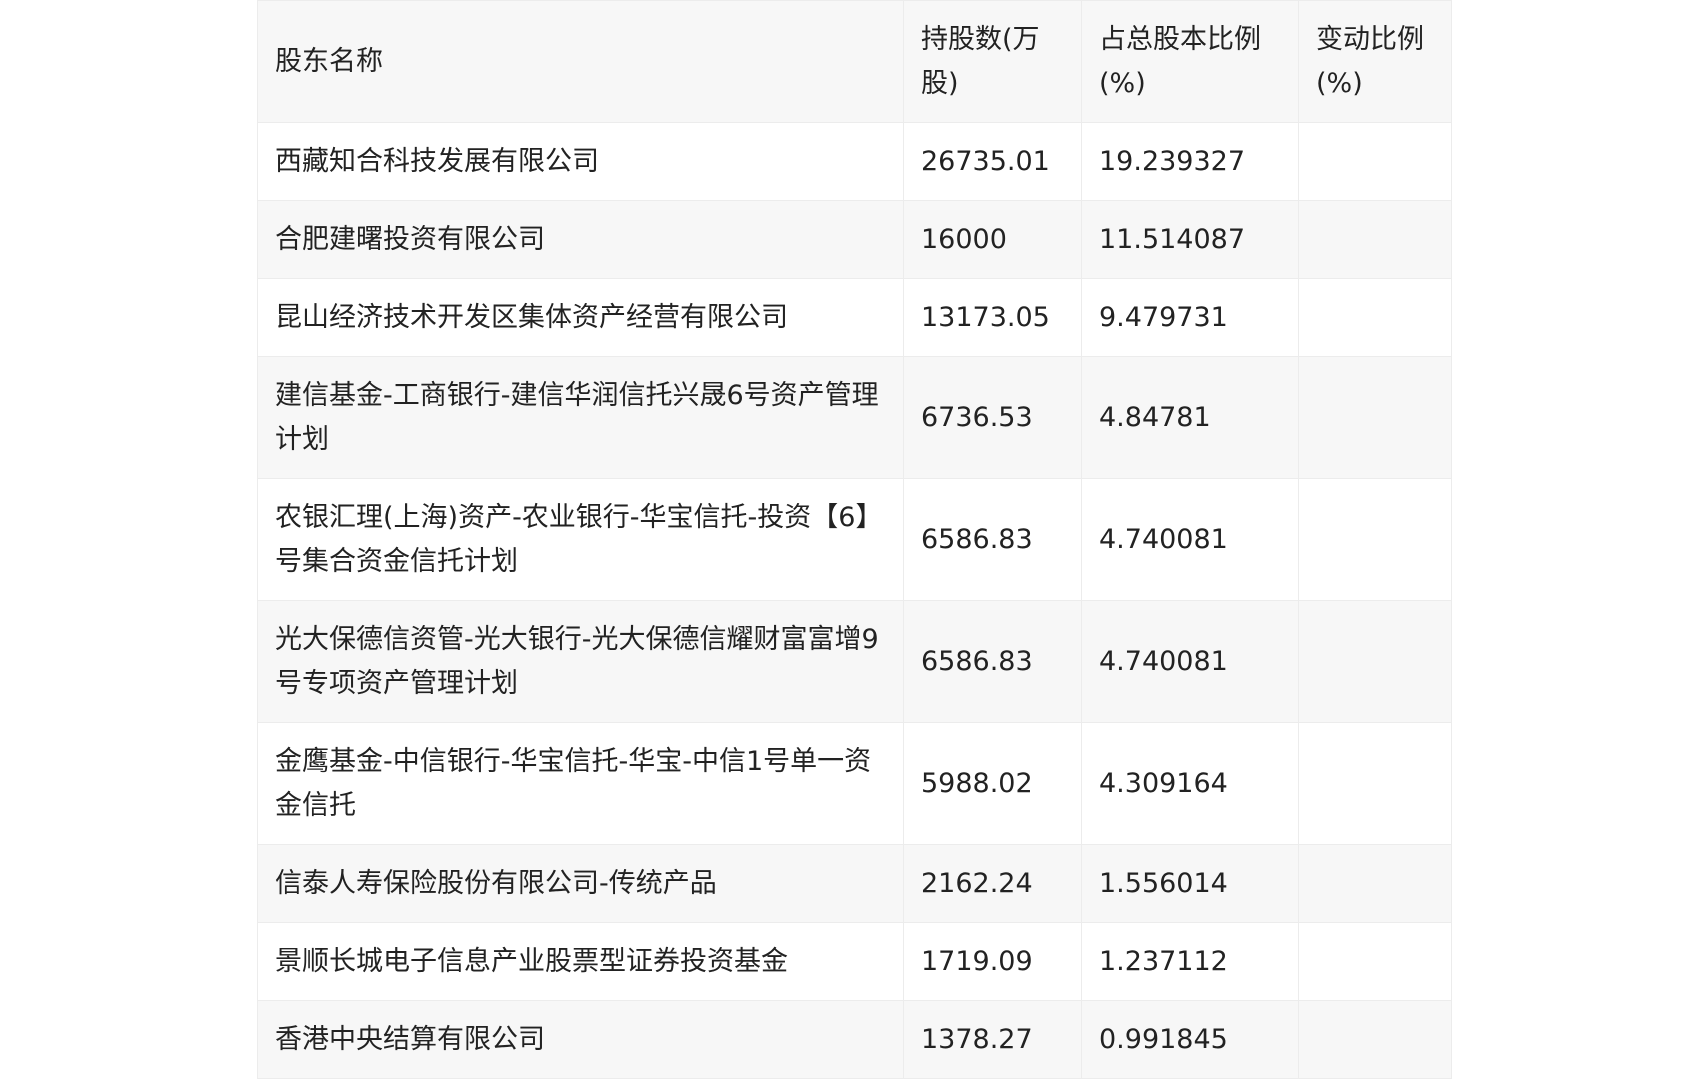 Image resolution: width=1700 pixels, height=1080 pixels. What do you see at coordinates (580, 783) in the screenshot?
I see `cell-shareholder-name: 金鹰基金-中信银行-华宝信托-华宝-中信1号单一资金信托` at bounding box center [580, 783].